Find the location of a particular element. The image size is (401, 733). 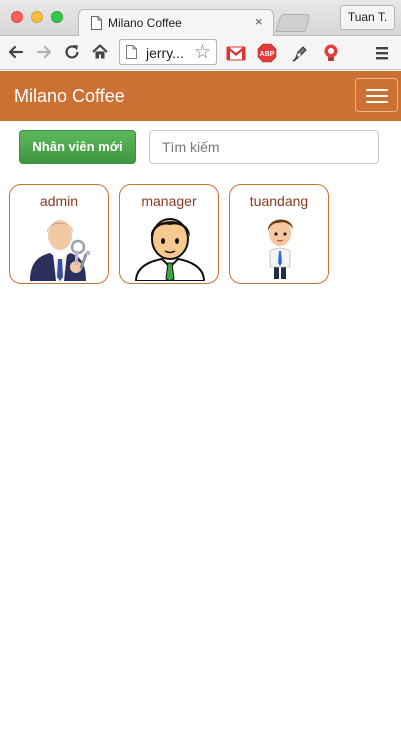

minimize-window-button is located at coordinates (37, 17).